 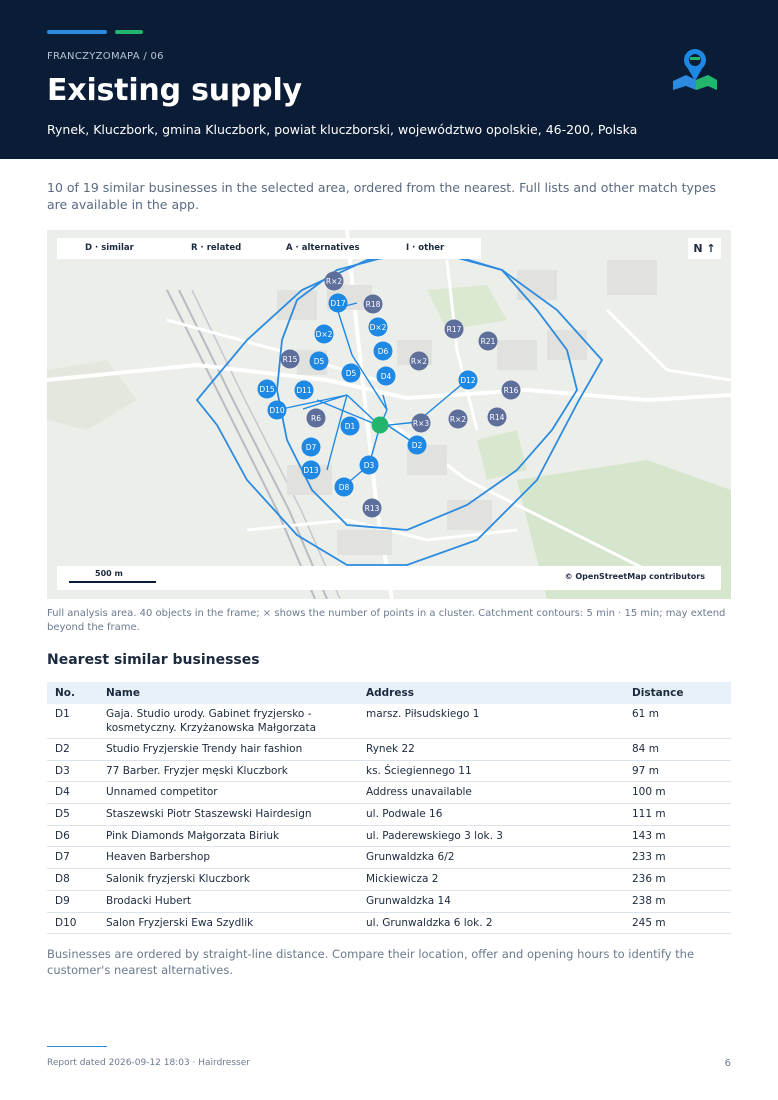 I want to click on section-title: Nearest similar businesses, so click(x=153, y=660).